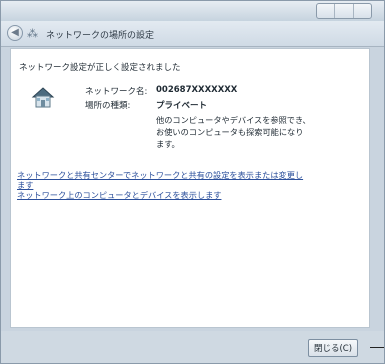  What do you see at coordinates (197, 90) in the screenshot?
I see `network-name-value: 002687XXXXXXX` at bounding box center [197, 90].